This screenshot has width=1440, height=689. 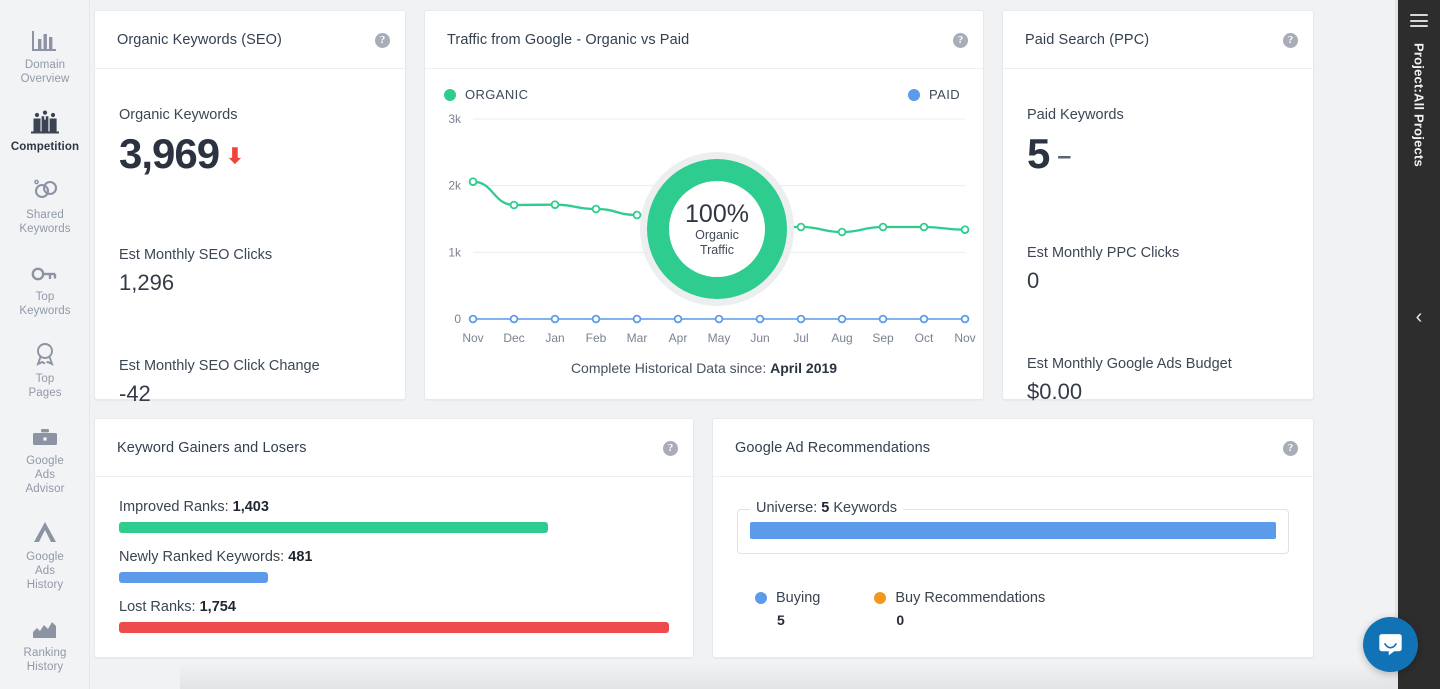 I want to click on metric-value-wrap: 5 –, so click(x=1158, y=157).